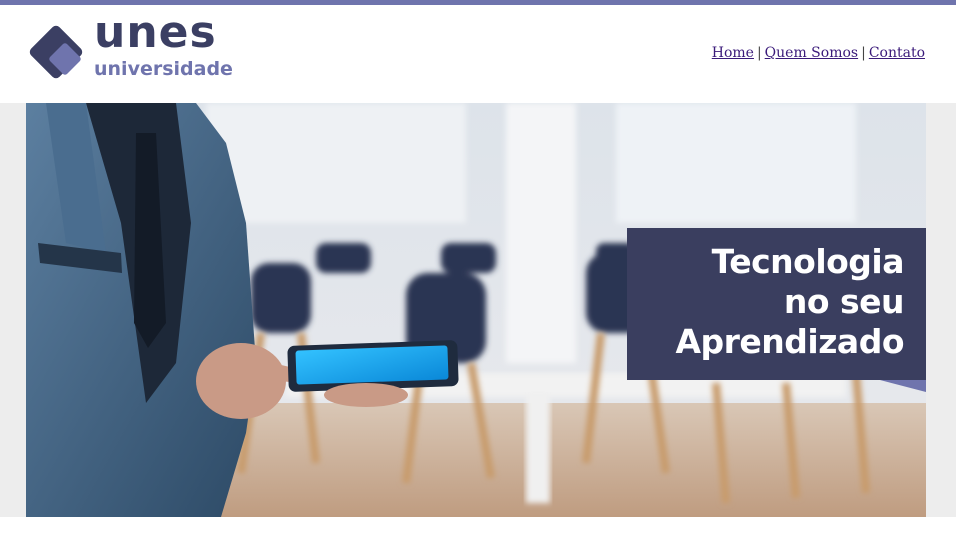  What do you see at coordinates (56, 52) in the screenshot?
I see `logo-diamond-icon` at bounding box center [56, 52].